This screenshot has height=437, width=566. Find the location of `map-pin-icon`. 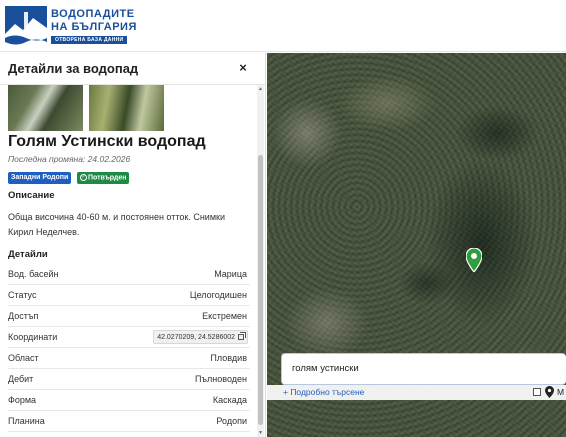

map-pin-icon is located at coordinates (549, 392).